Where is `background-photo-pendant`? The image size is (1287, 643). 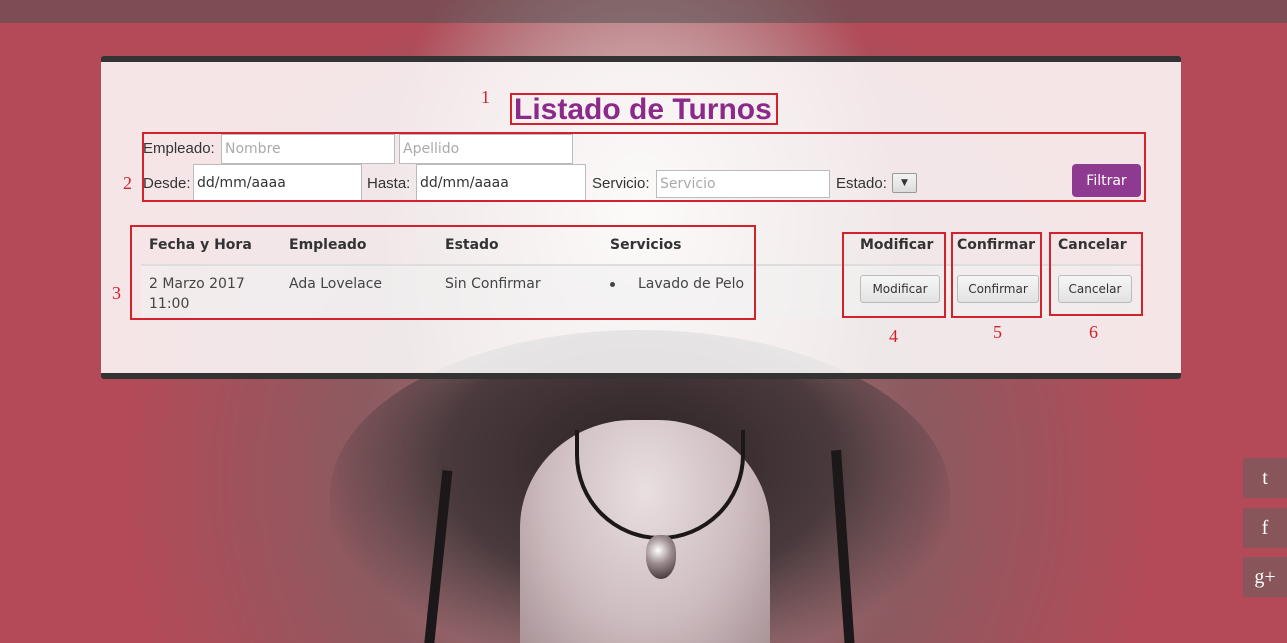 background-photo-pendant is located at coordinates (661, 557).